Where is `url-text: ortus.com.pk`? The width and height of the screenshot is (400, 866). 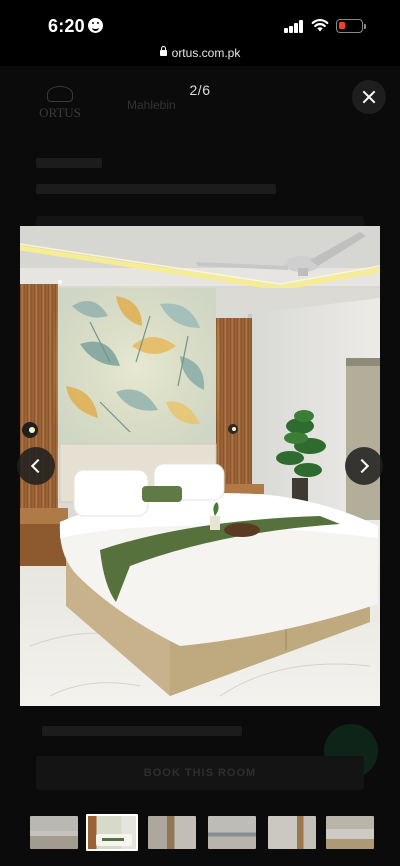 url-text: ortus.com.pk is located at coordinates (206, 53).